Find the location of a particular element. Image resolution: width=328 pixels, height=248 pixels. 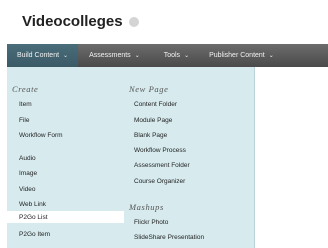

menu-item-blank-page: Blank Page is located at coordinates (150, 135).